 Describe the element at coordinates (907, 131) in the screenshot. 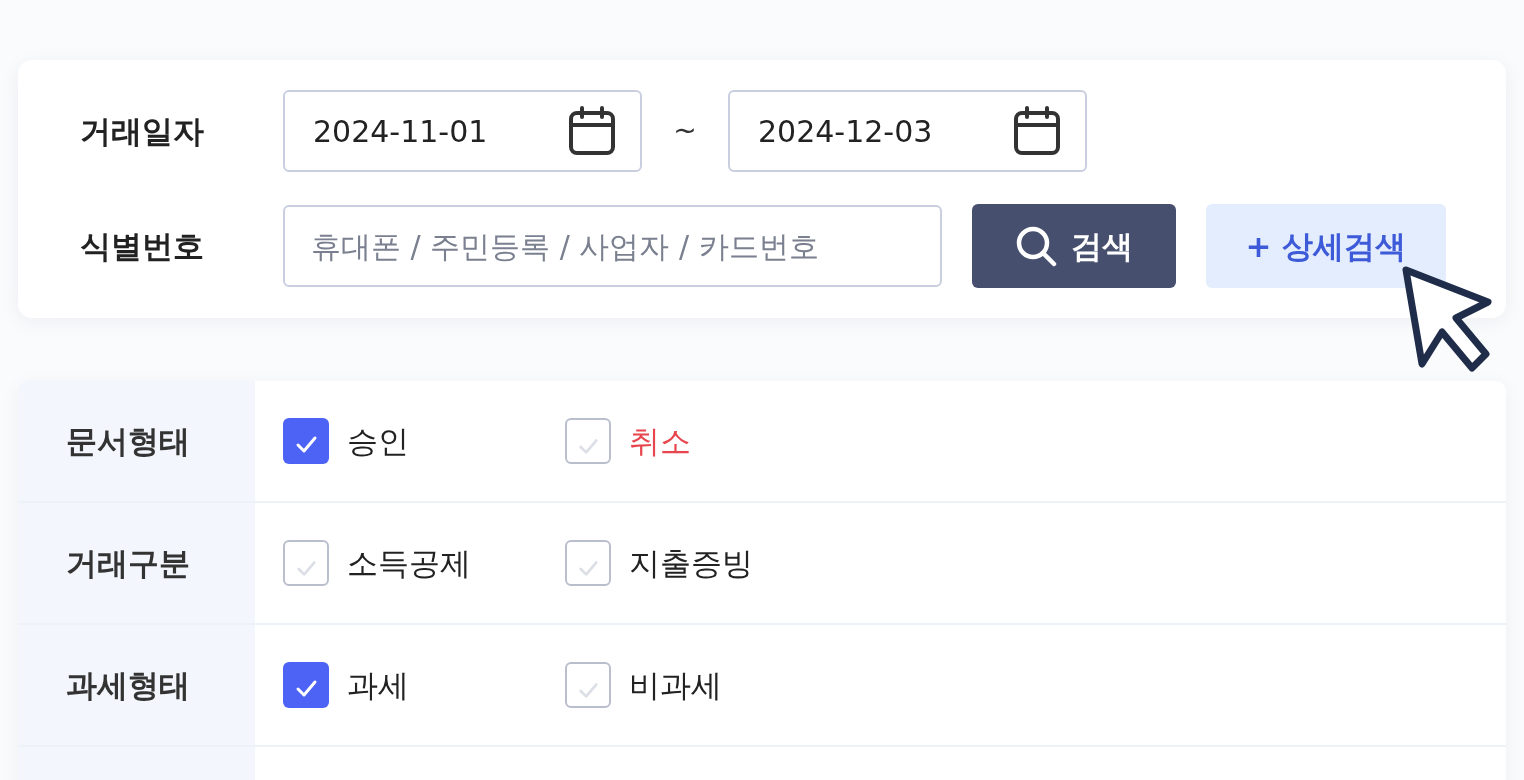

I see `date-field: 2024-12-03` at that location.